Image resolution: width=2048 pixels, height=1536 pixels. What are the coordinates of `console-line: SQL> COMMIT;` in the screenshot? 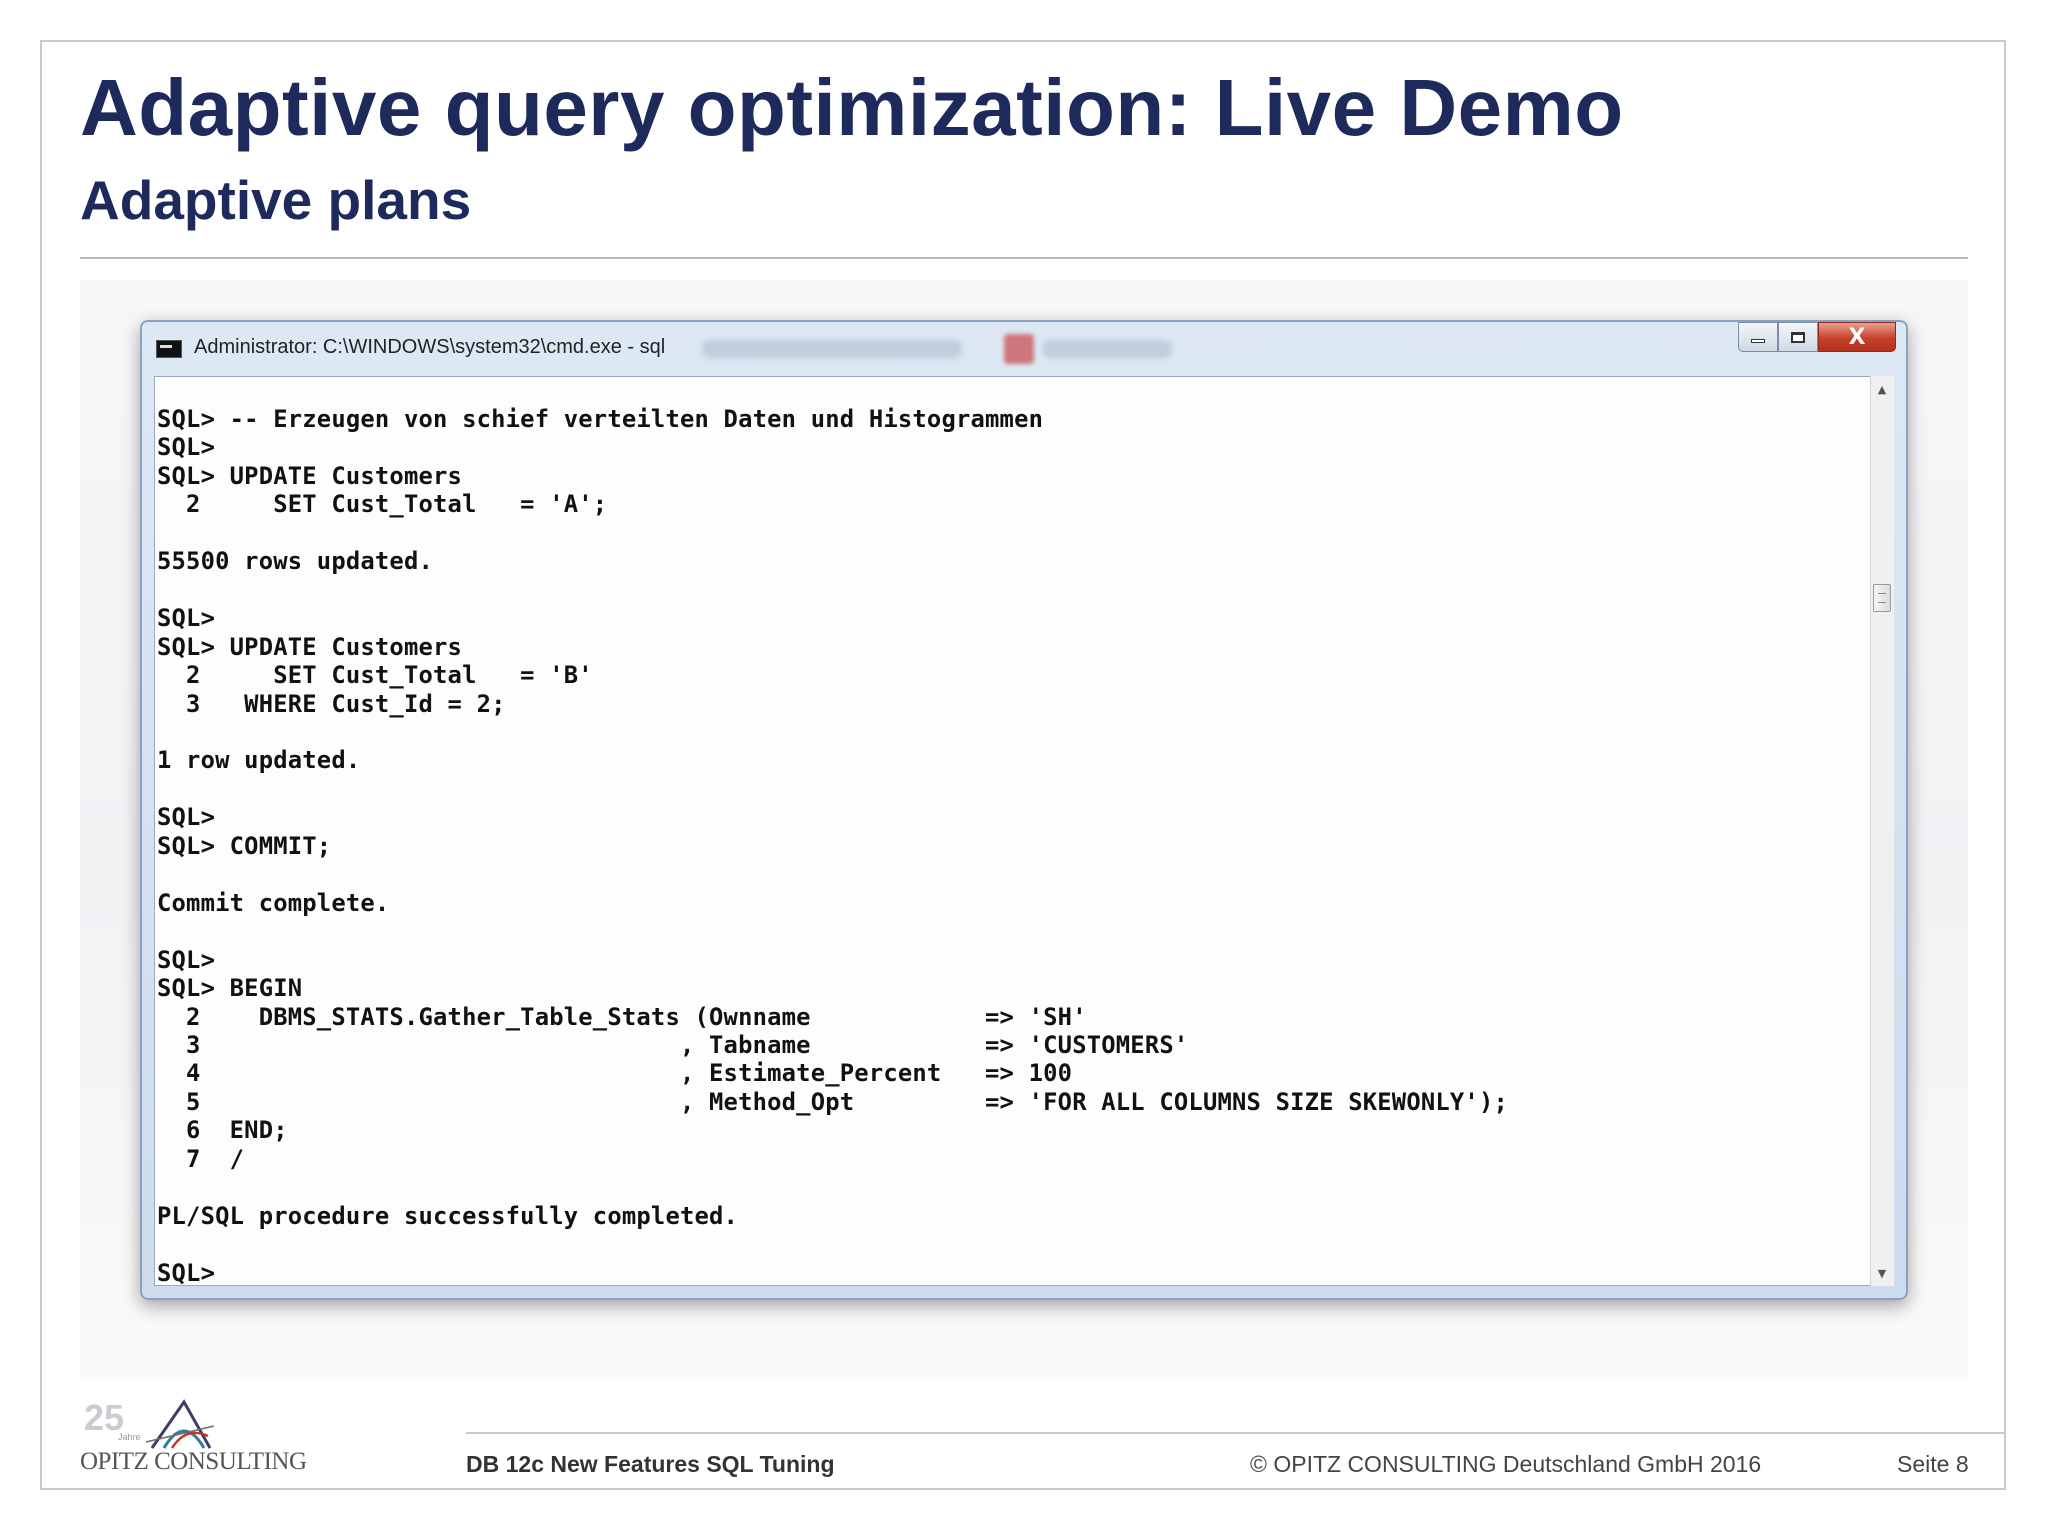 It's located at (244, 845).